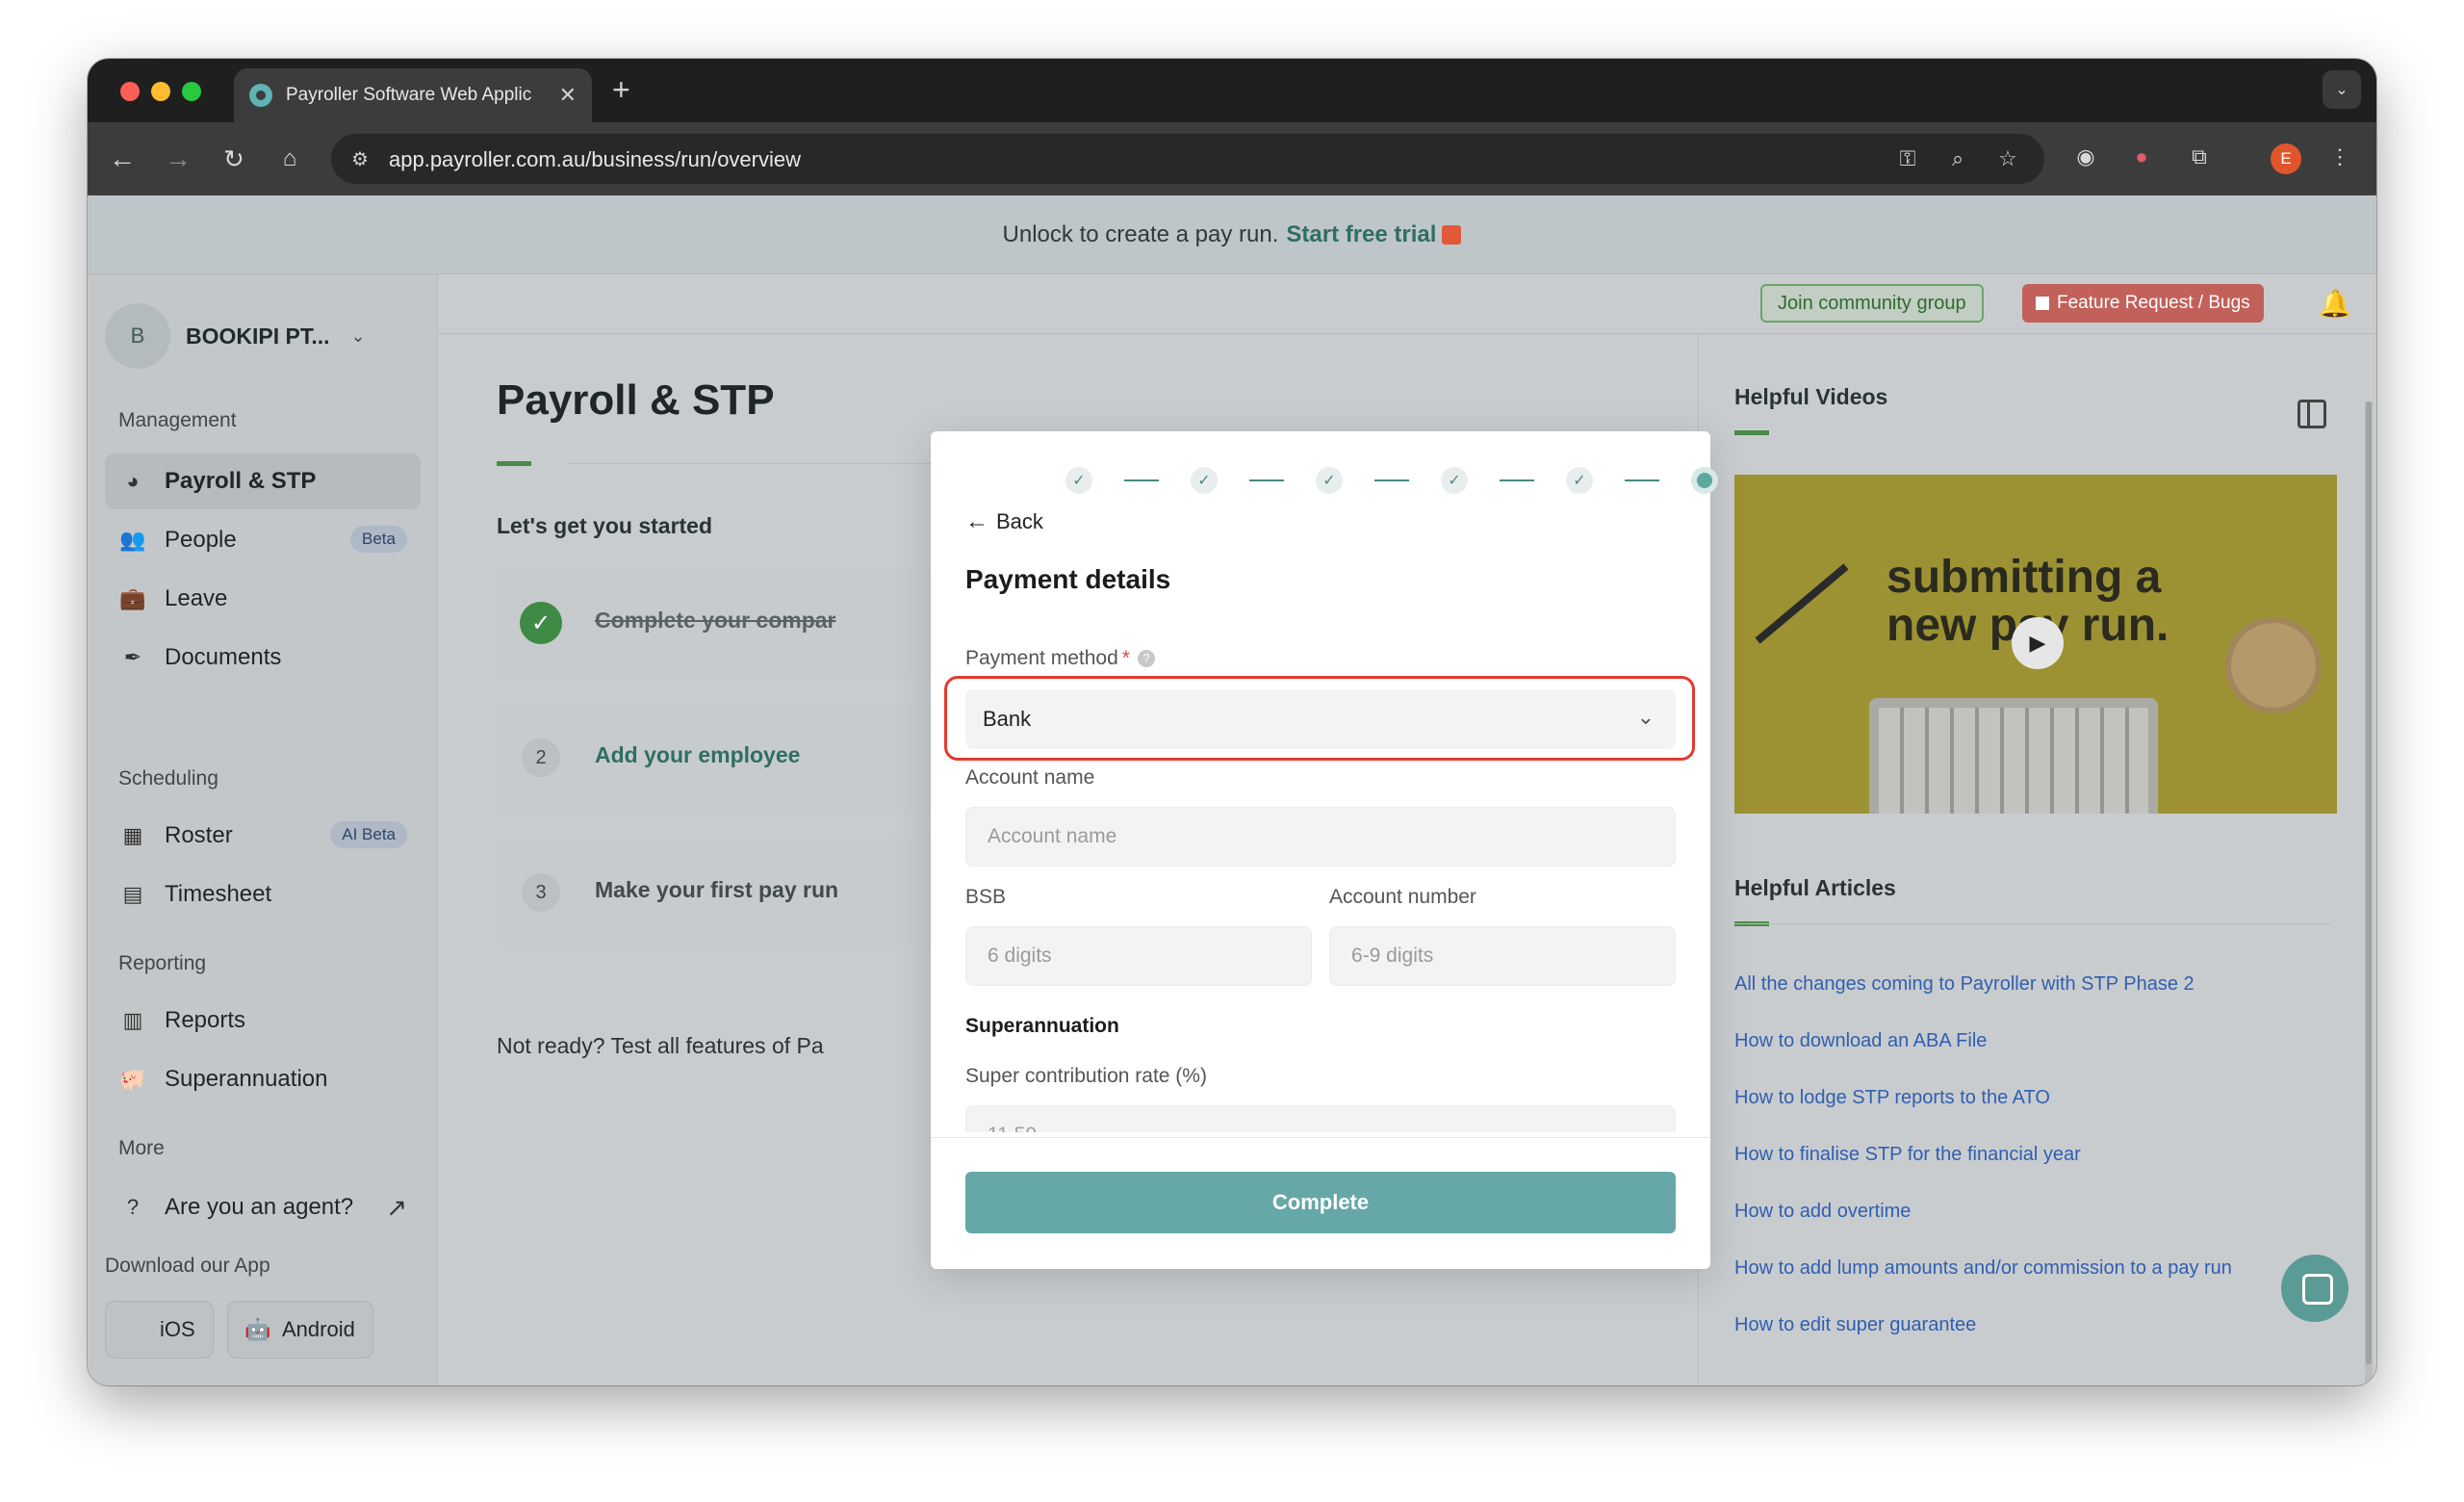  I want to click on bsb-input, so click(1138, 956).